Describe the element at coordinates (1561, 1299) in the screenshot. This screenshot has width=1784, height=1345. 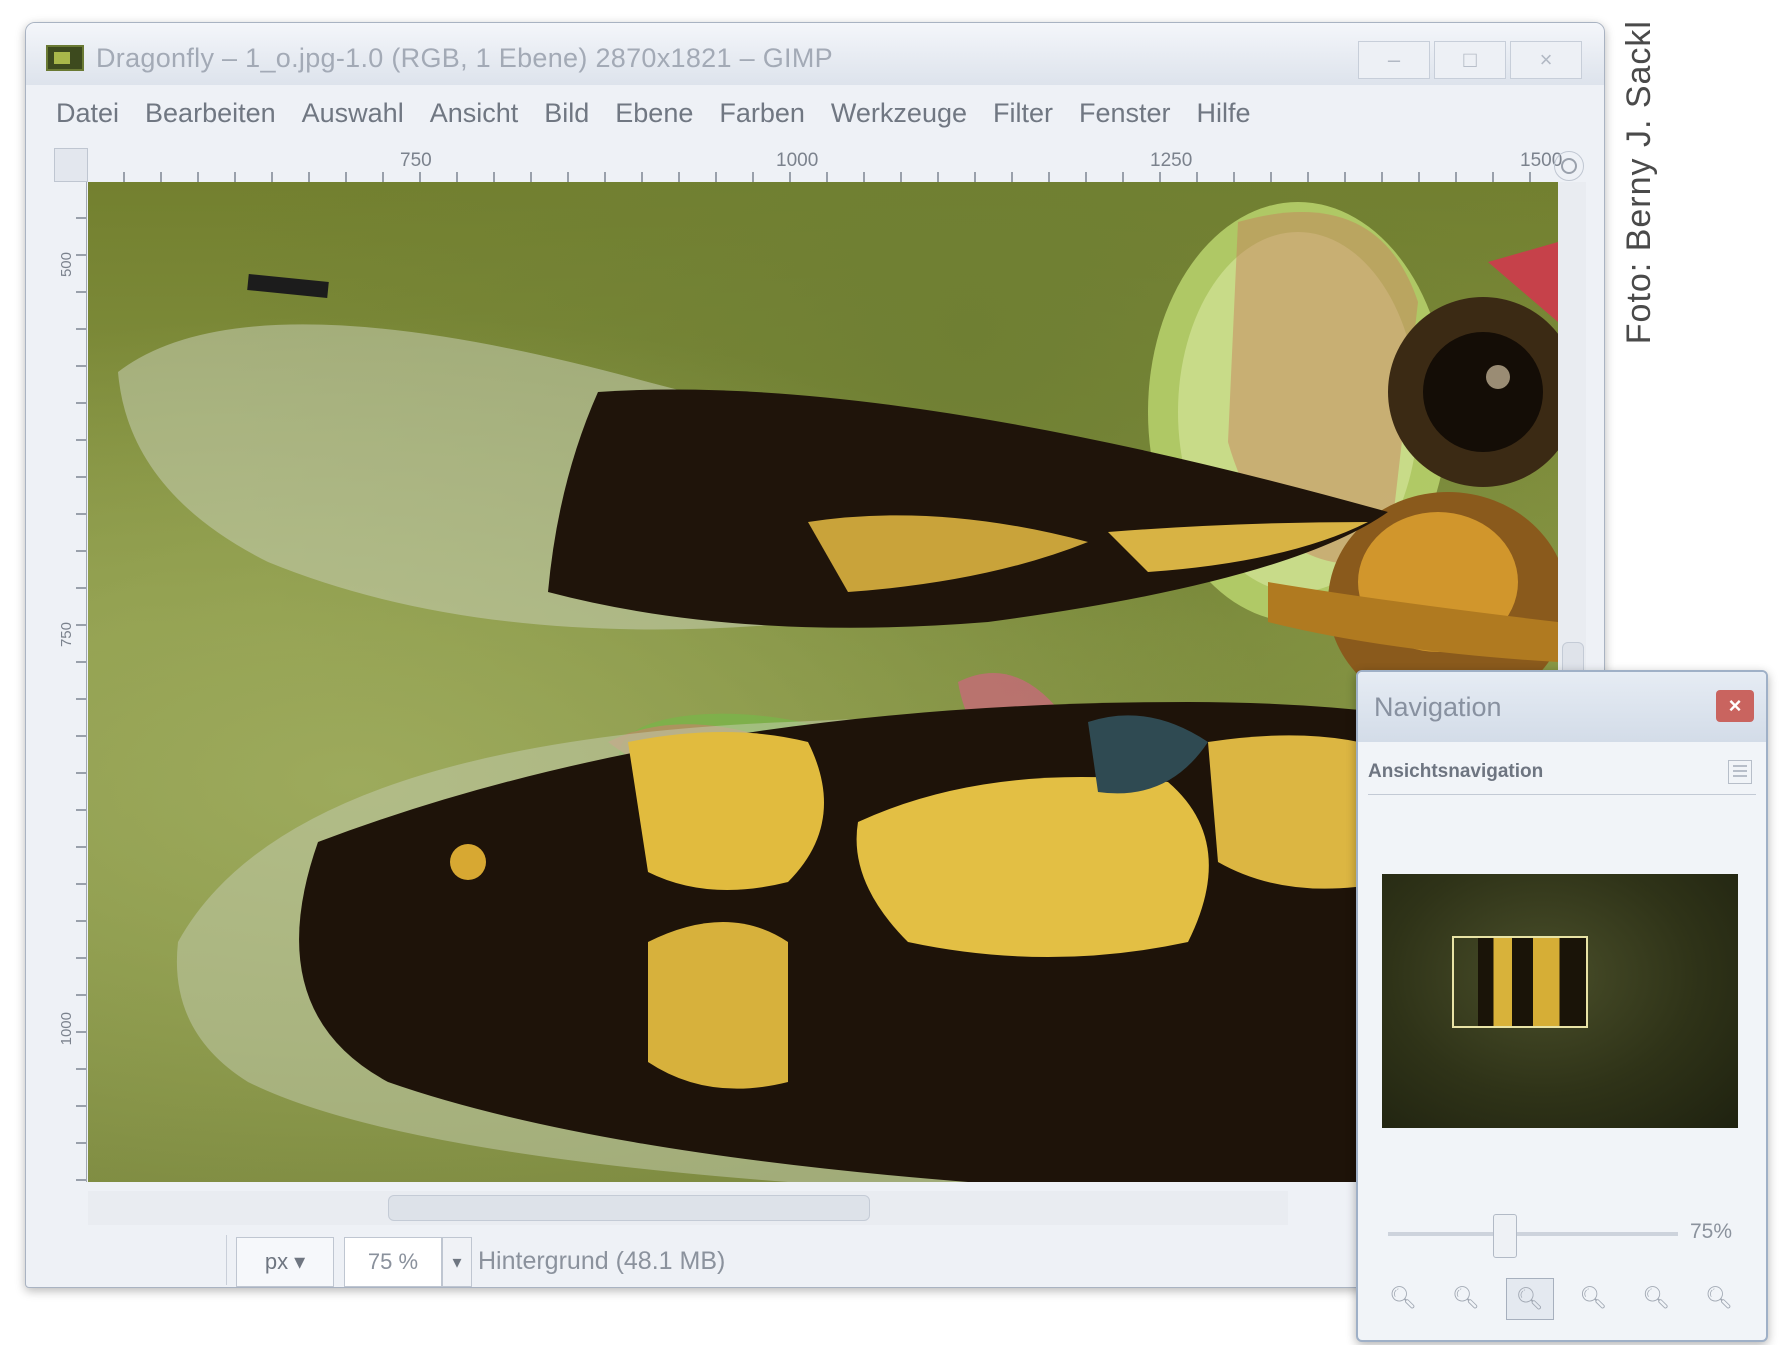
I see `navigation-zoom-buttons: 🔍︎ 🔍︎ 🔍︎ 🔍︎ 🔍︎ 🔍︎` at that location.